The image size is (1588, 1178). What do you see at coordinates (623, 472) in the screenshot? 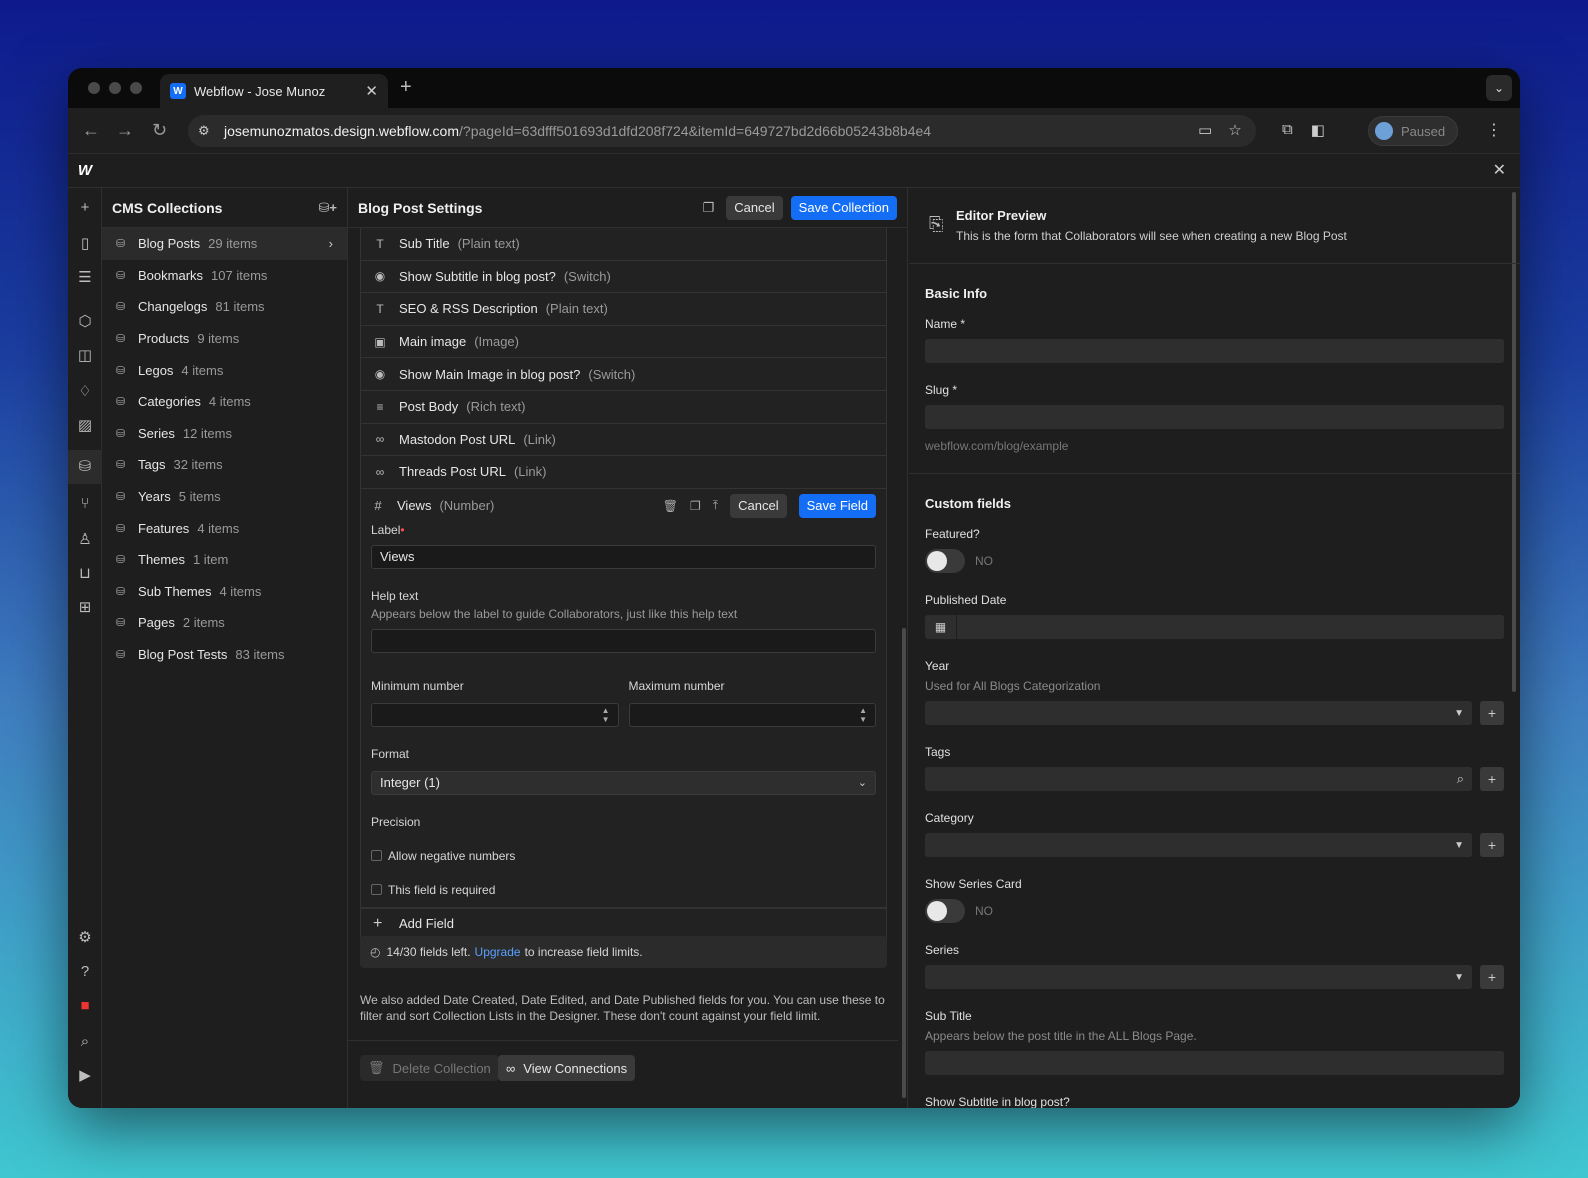
I see `field-row: ∞ Threads Post URL (Link)` at bounding box center [623, 472].